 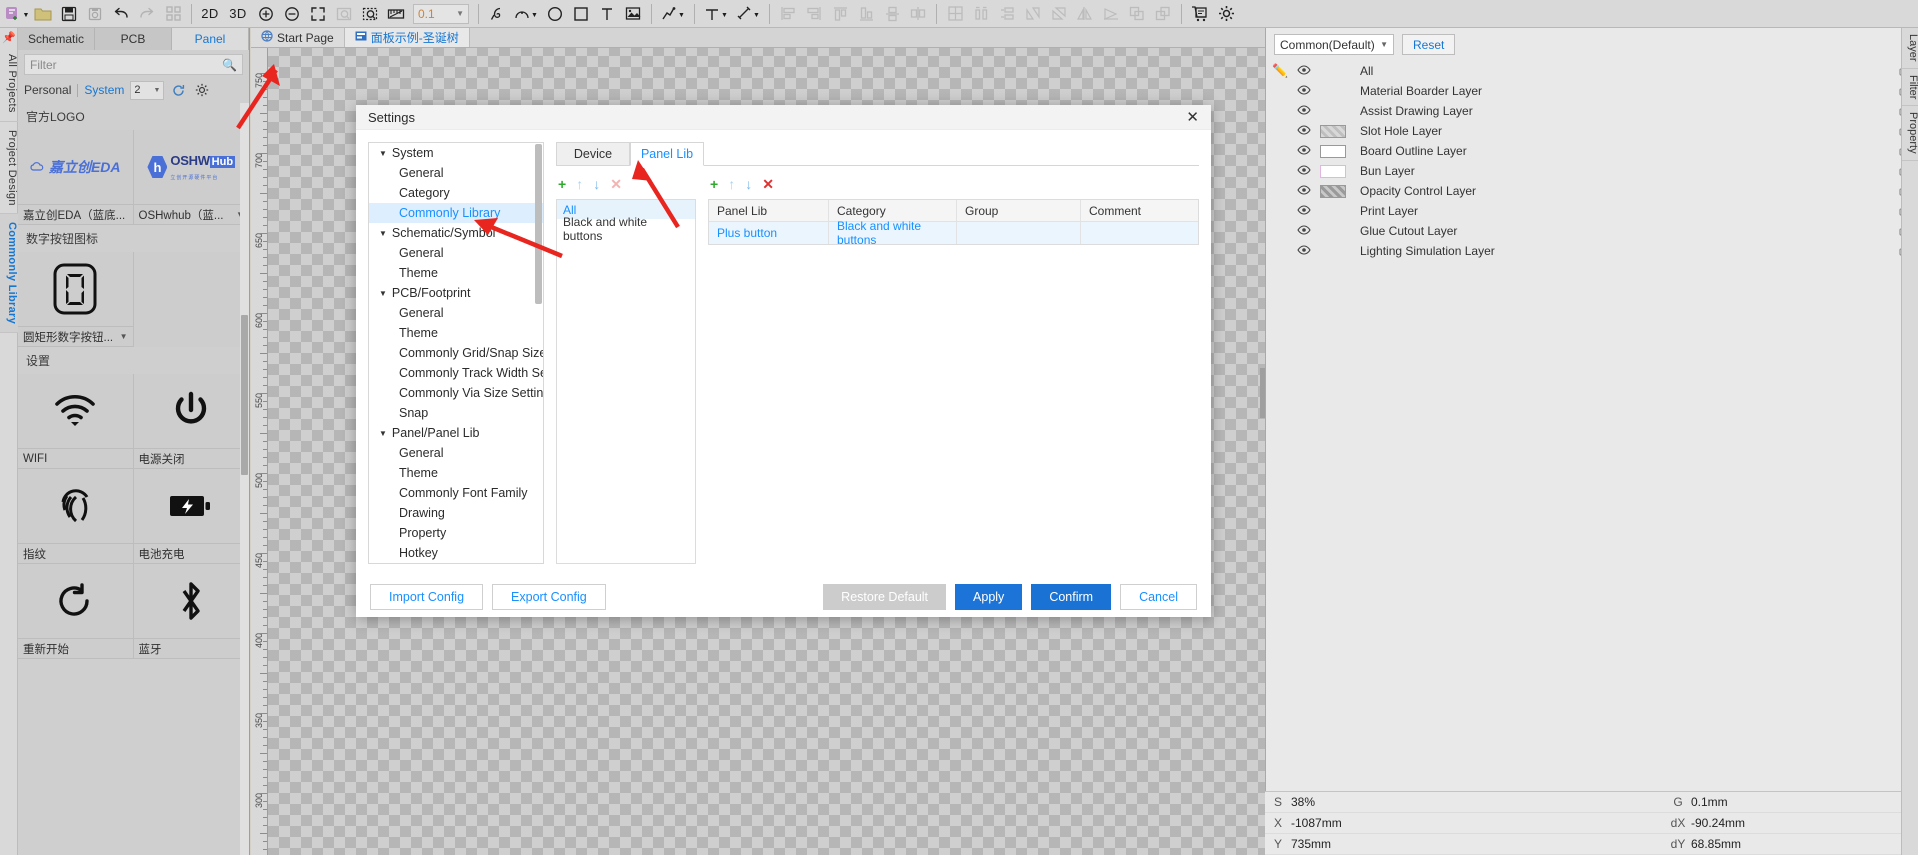 I want to click on zoom-in-icon, so click(x=266, y=14).